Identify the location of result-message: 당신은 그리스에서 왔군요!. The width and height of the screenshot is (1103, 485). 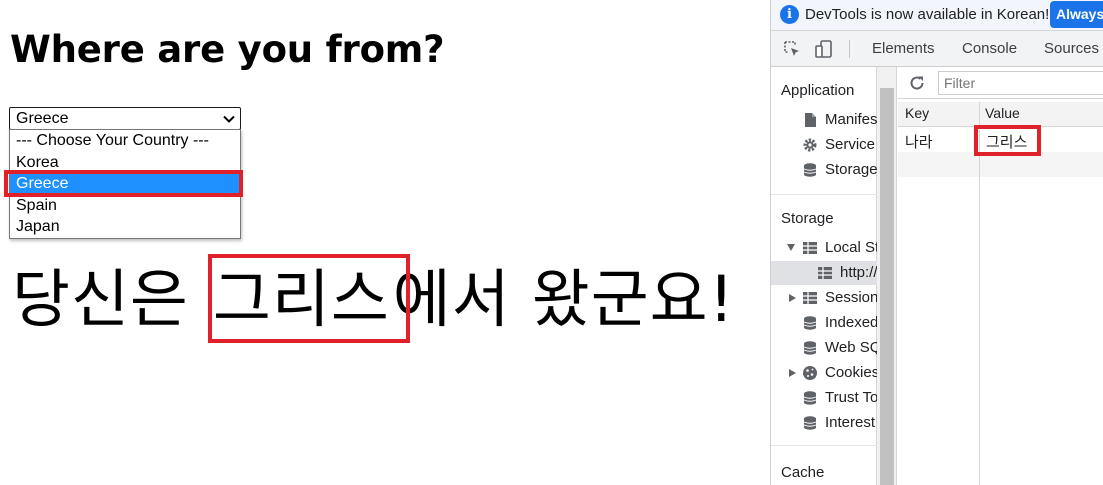
(373, 300).